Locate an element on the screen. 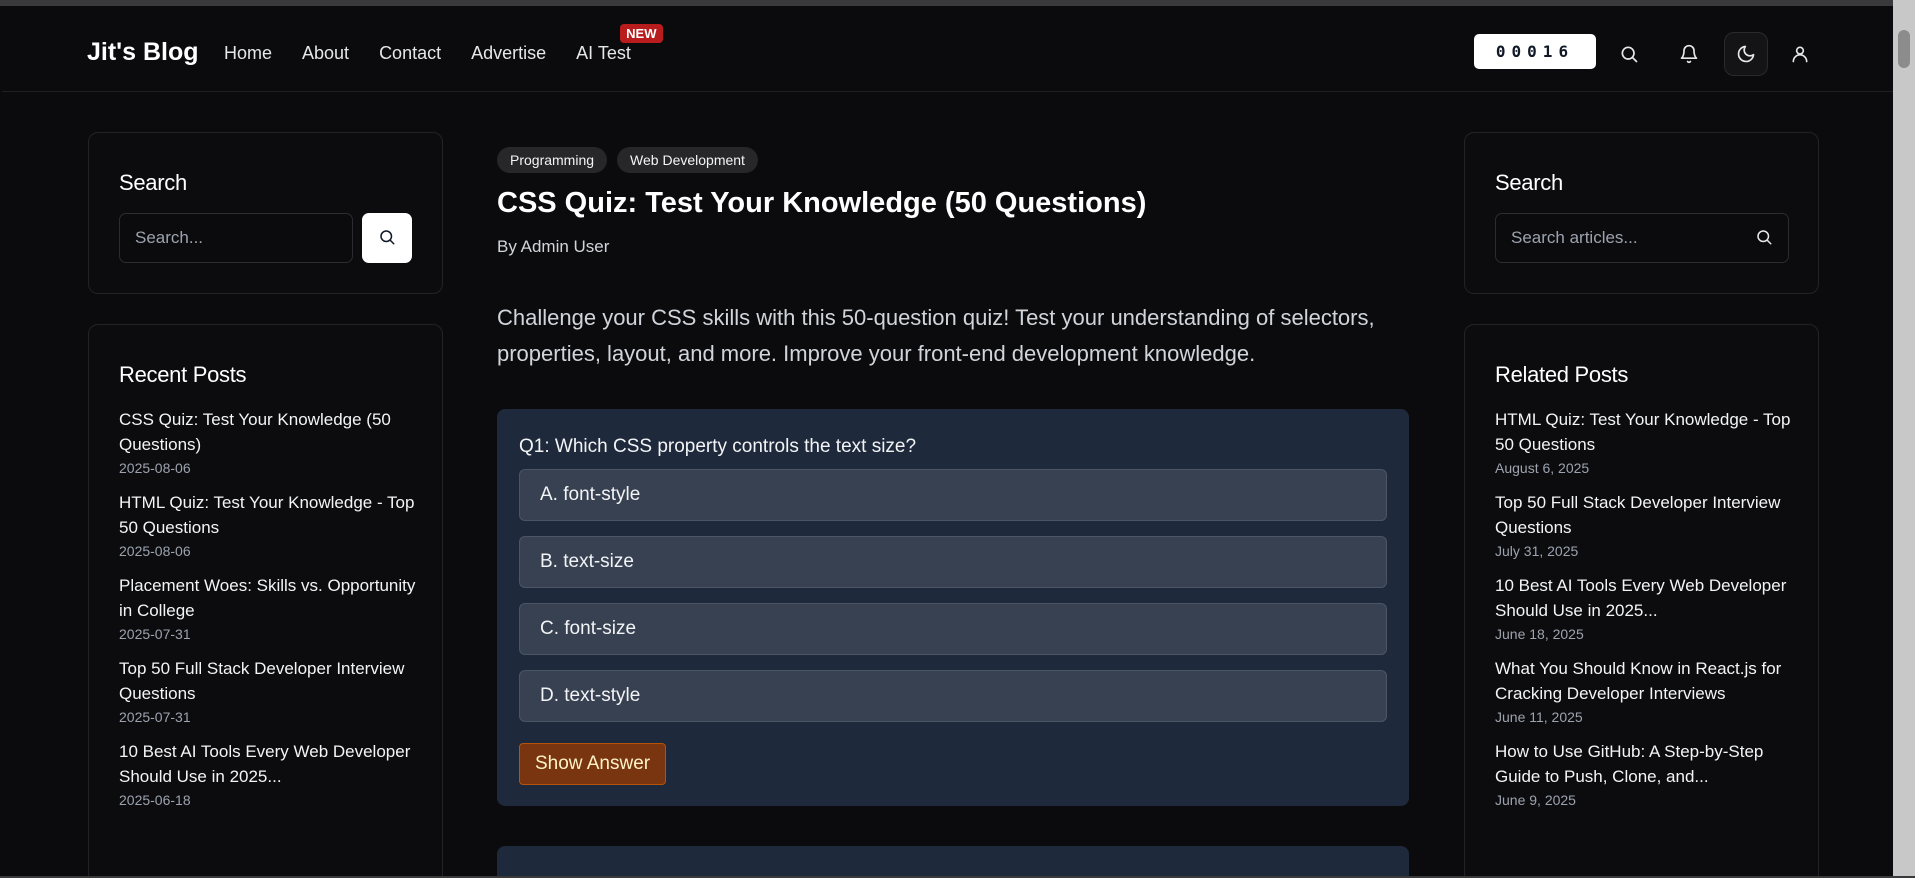  recent-posts-title: Recent Posts is located at coordinates (183, 374).